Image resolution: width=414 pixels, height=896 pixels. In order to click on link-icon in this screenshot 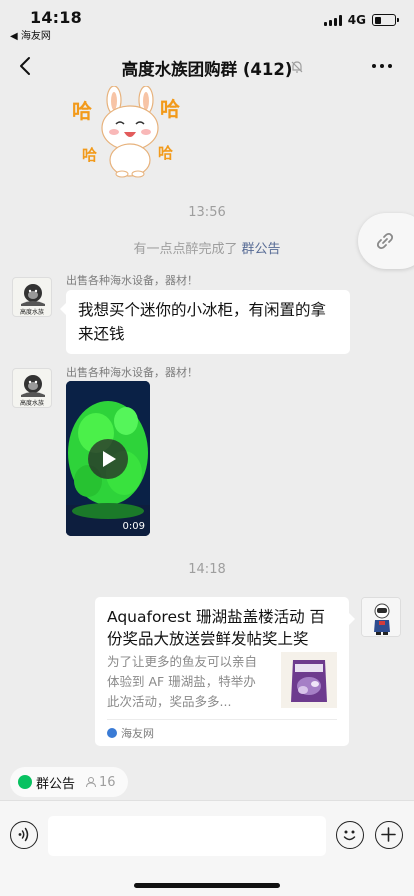, I will do `click(385, 241)`.